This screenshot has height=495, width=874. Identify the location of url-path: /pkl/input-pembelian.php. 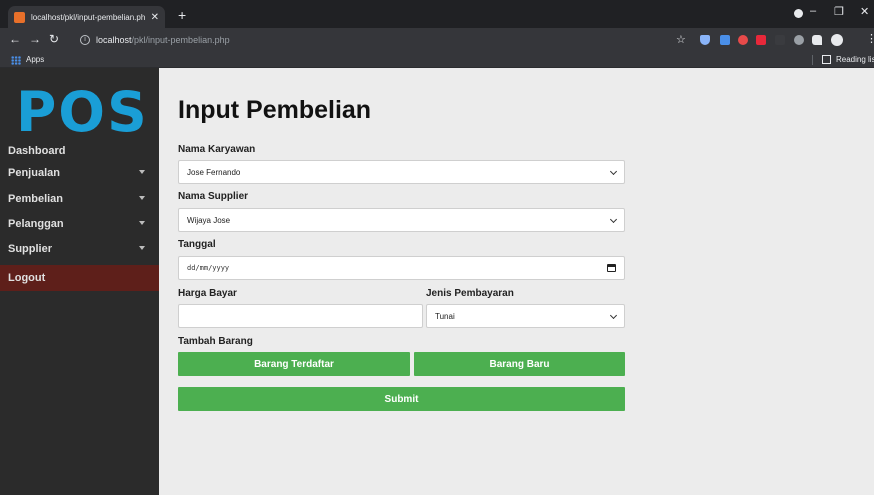
(180, 40).